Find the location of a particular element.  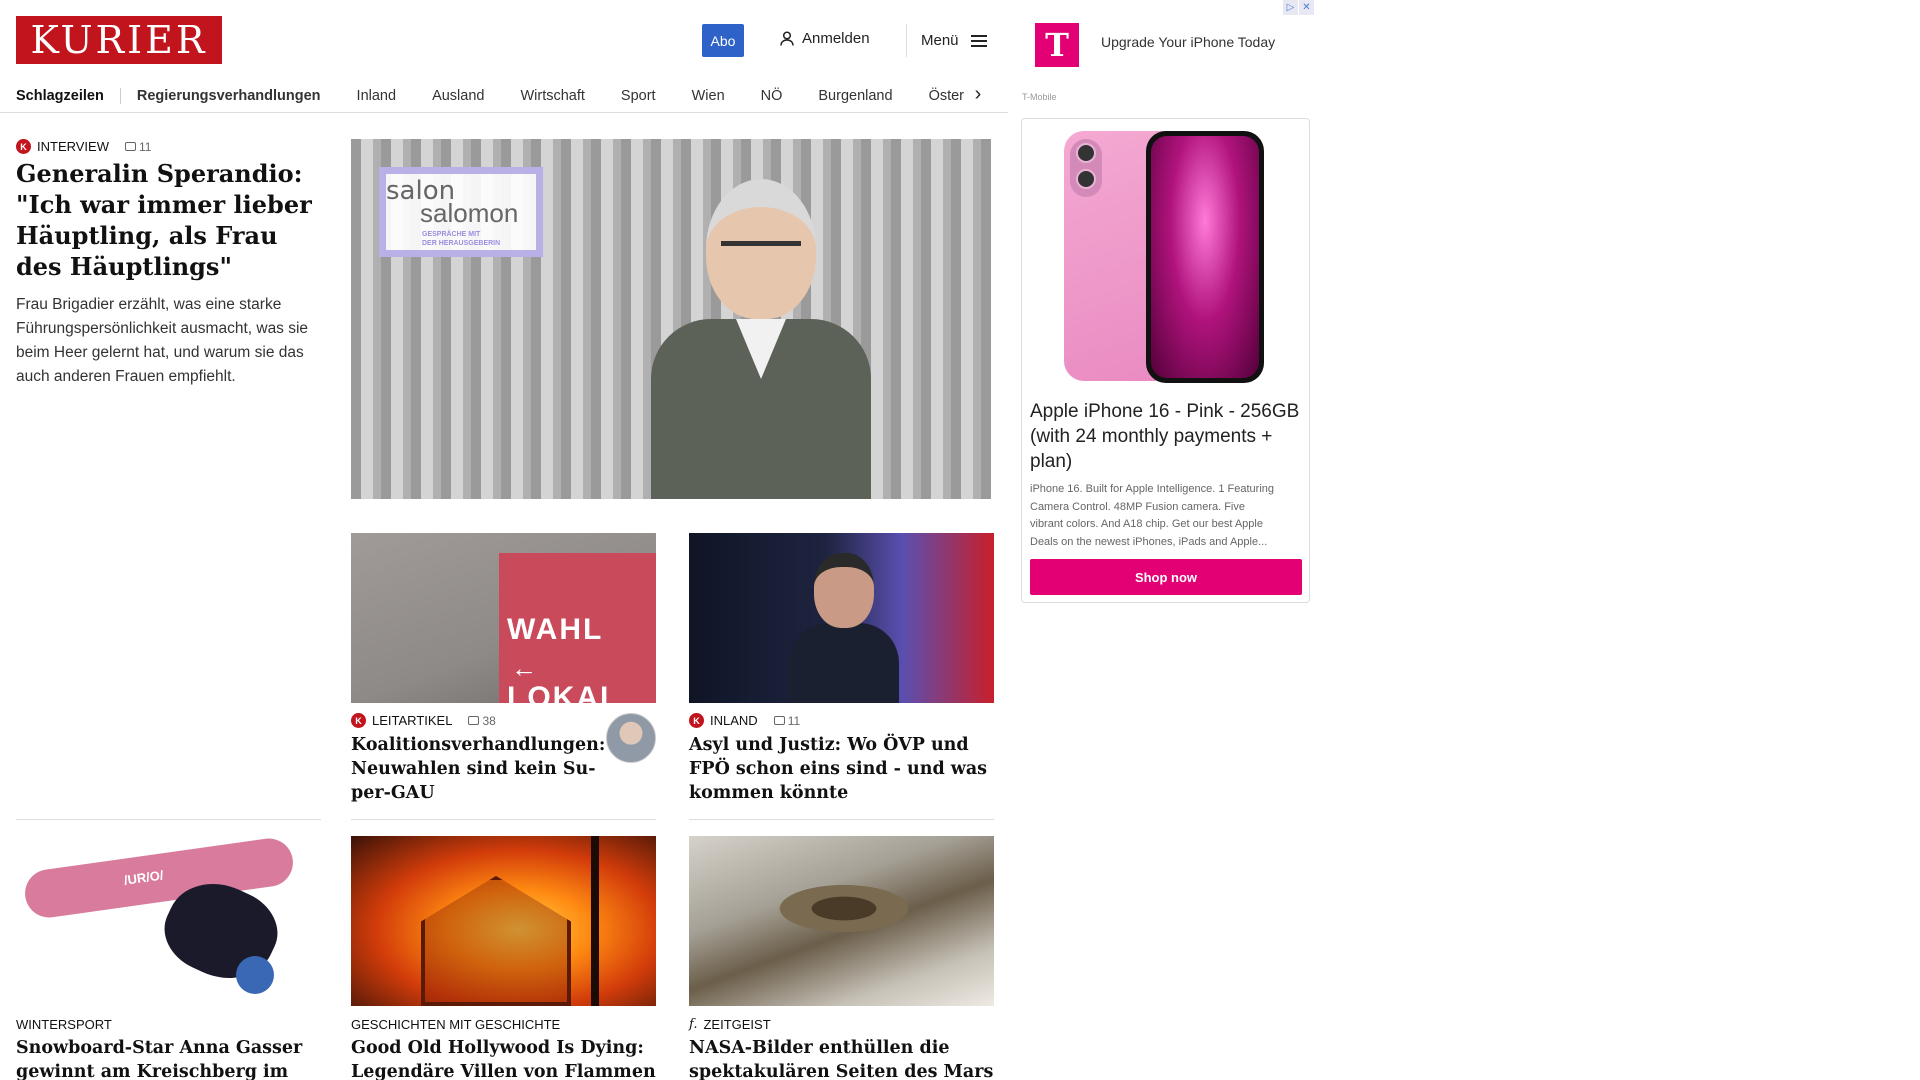

menu-label: Menü is located at coordinates (940, 40).